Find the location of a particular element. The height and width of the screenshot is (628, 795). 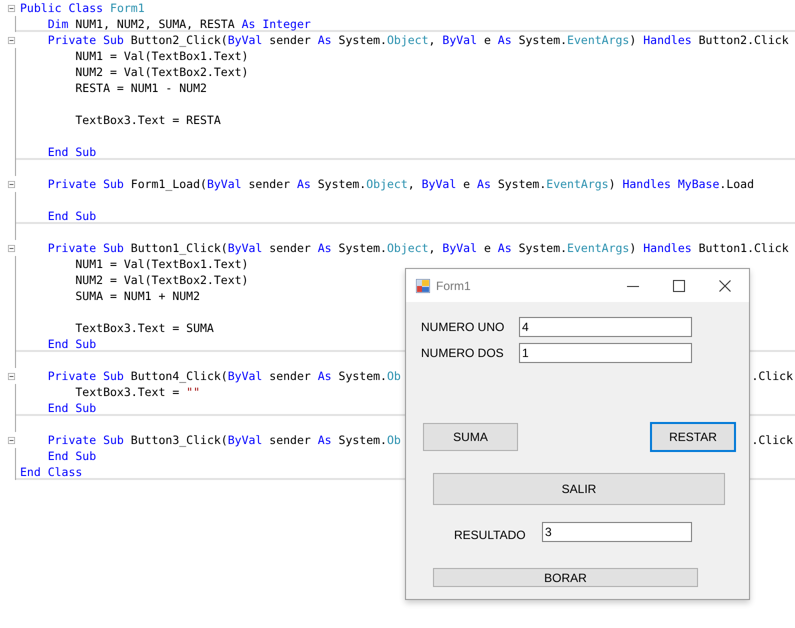

code-line: Private Sub Button3_Click(ByVal sender As System.Ob is located at coordinates (223, 440).